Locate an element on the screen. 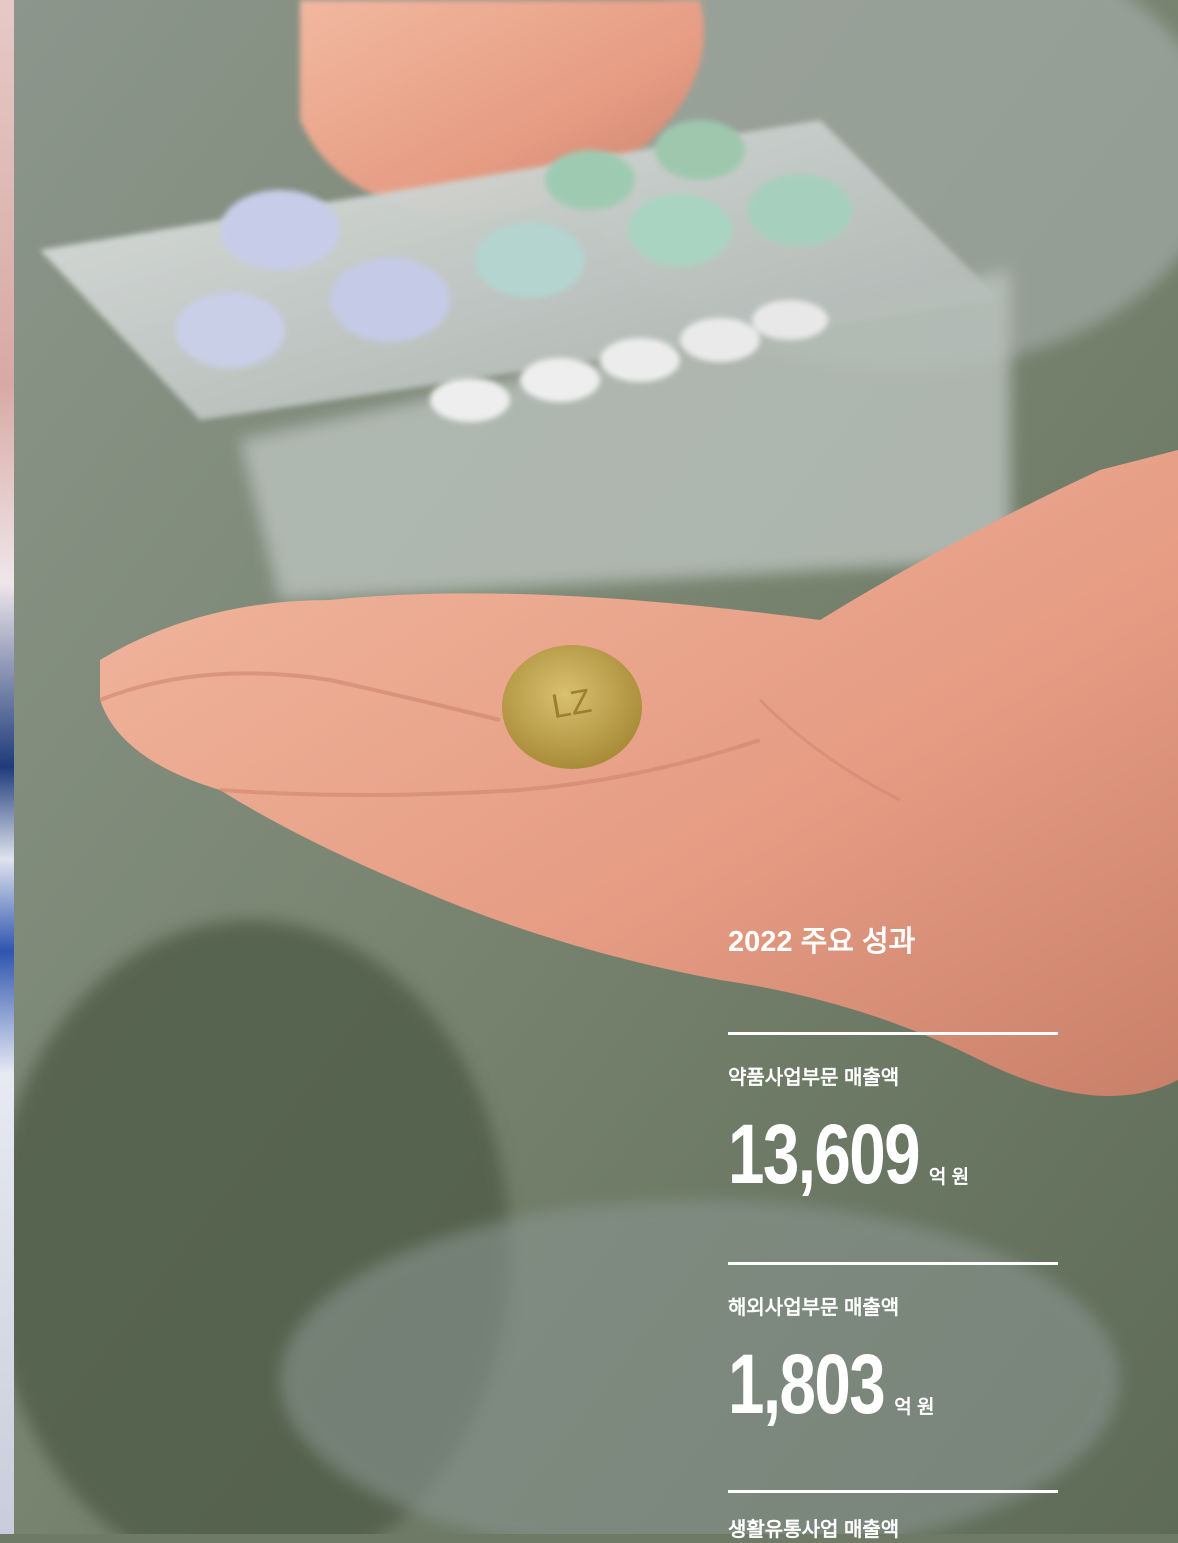 The height and width of the screenshot is (1543, 1178). metric-value-row: 1,803 억 원 is located at coordinates (893, 1384).